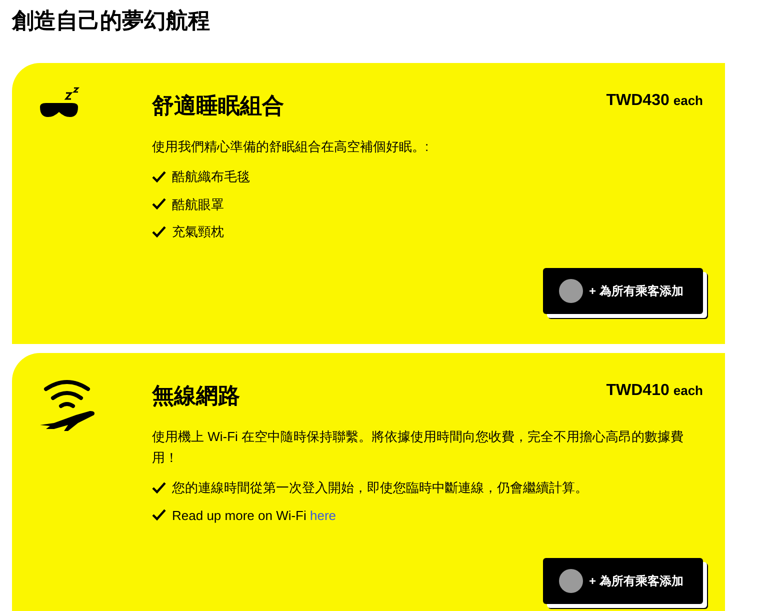  What do you see at coordinates (380, 488) in the screenshot?
I see `feature-text: 您的連線時間從第一次登入開始，即使您臨時中斷連線，仍會繼續計算。` at bounding box center [380, 488].